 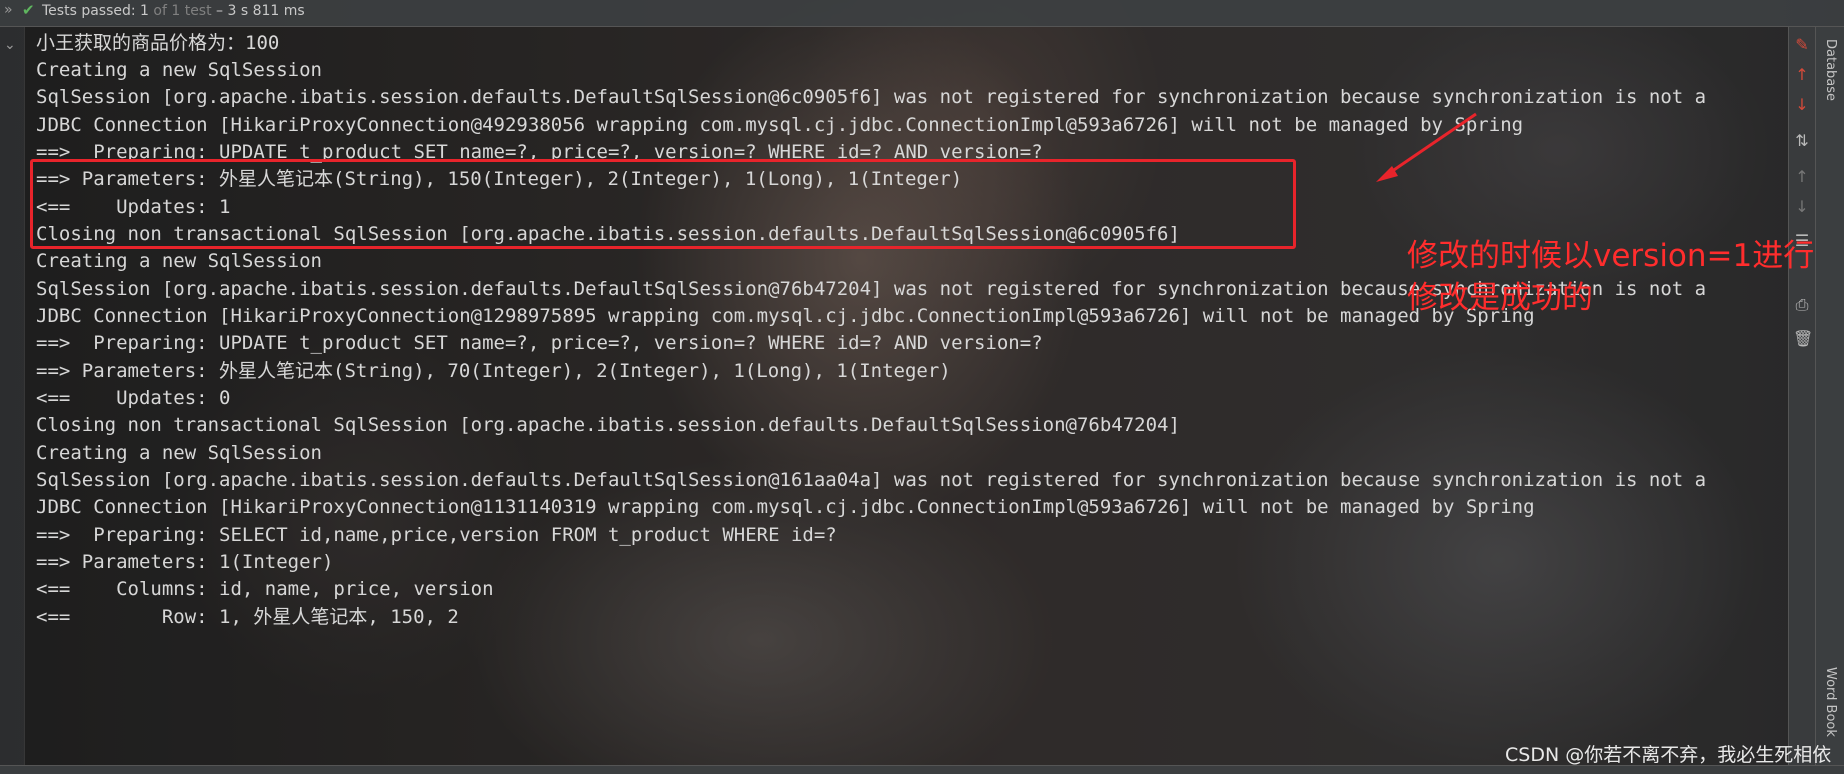 What do you see at coordinates (95, 11) in the screenshot?
I see `tests-passed-text: Tests passed: 1` at bounding box center [95, 11].